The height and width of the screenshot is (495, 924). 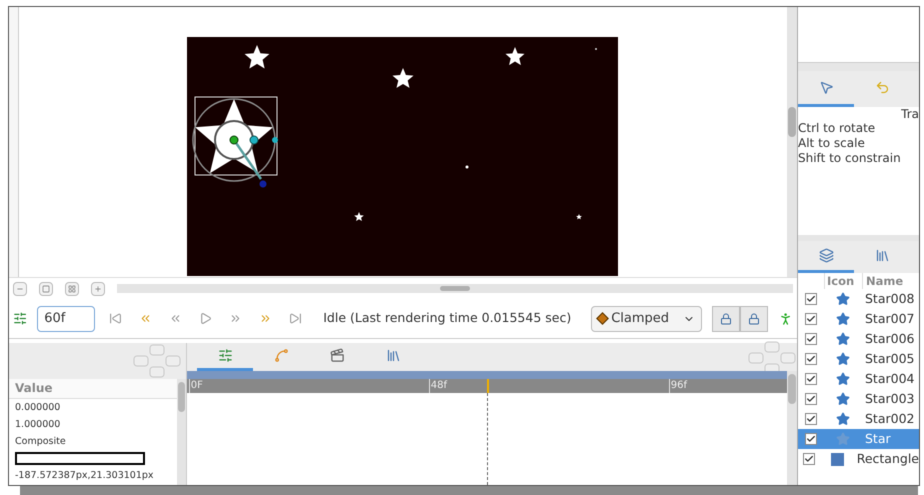 What do you see at coordinates (858, 379) in the screenshot?
I see `layer-row: Star004` at bounding box center [858, 379].